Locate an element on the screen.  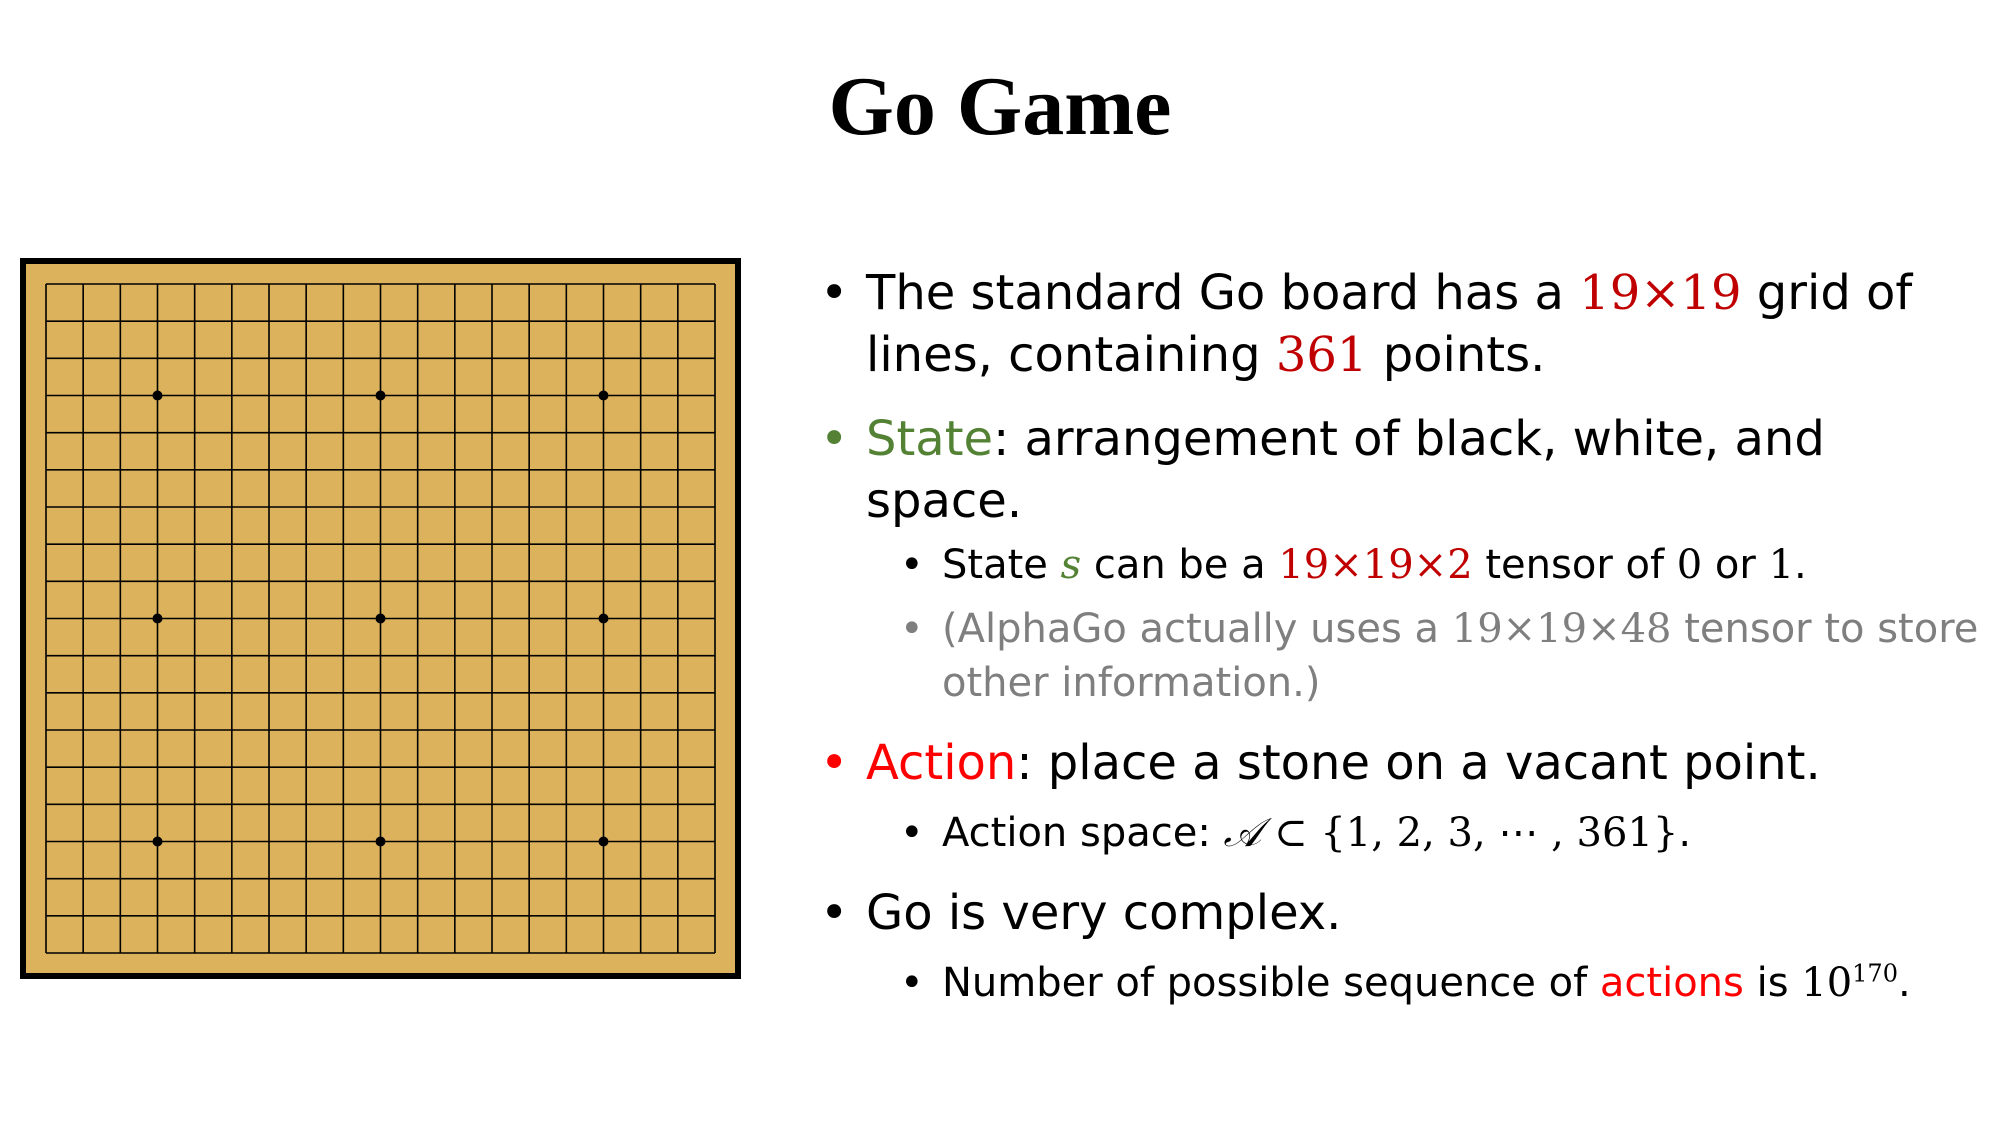
bullet-complexity: • Go is very complex. is located at coordinates (1405, 913).